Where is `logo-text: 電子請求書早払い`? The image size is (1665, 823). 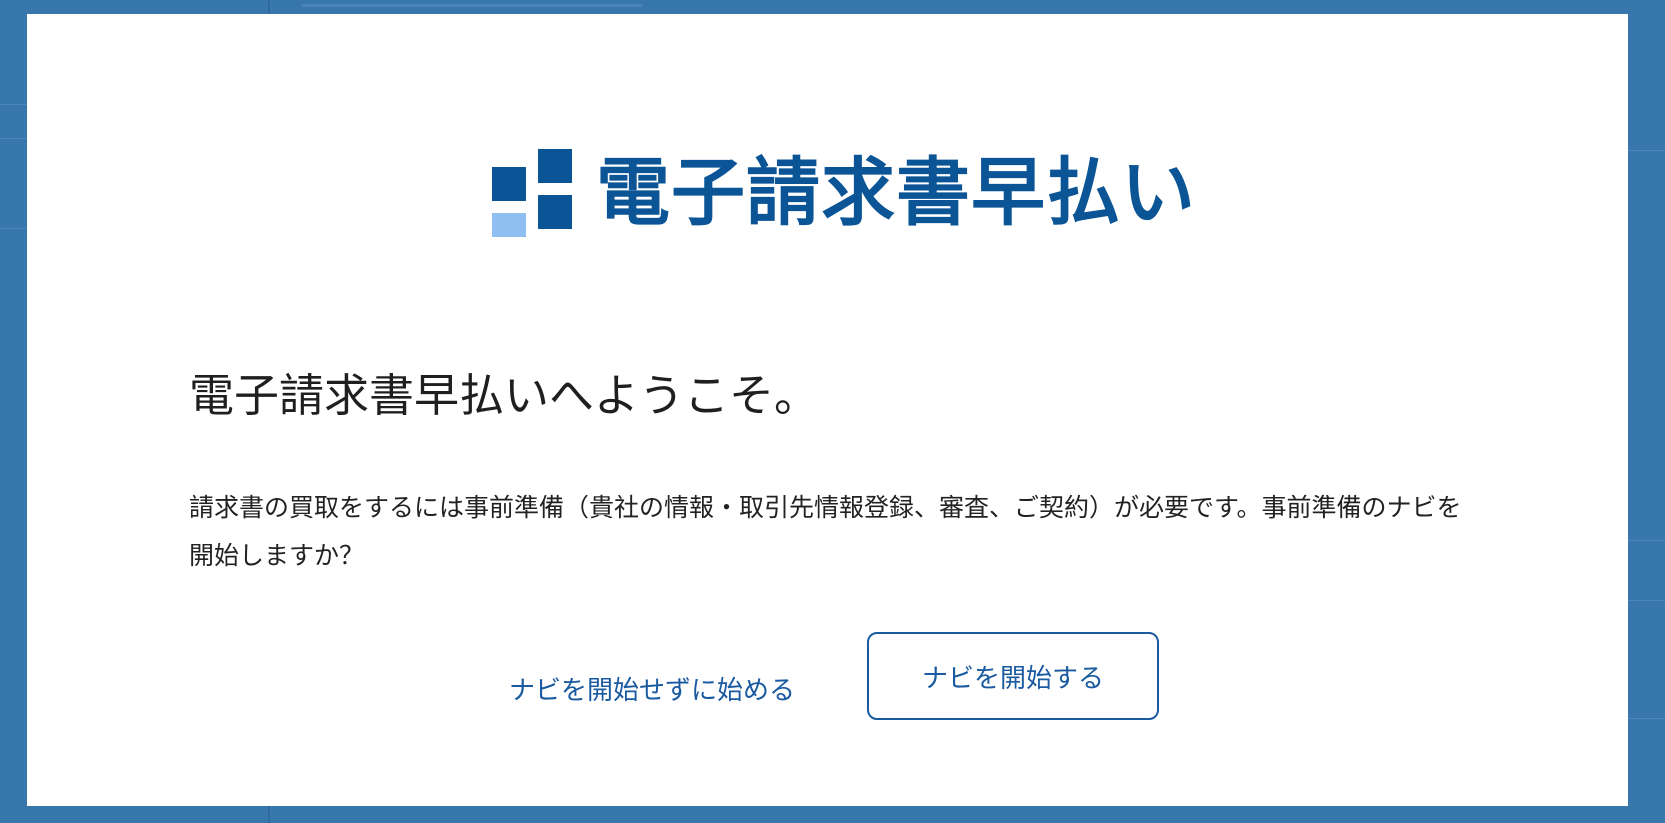 logo-text: 電子請求書早払い is located at coordinates (896, 193).